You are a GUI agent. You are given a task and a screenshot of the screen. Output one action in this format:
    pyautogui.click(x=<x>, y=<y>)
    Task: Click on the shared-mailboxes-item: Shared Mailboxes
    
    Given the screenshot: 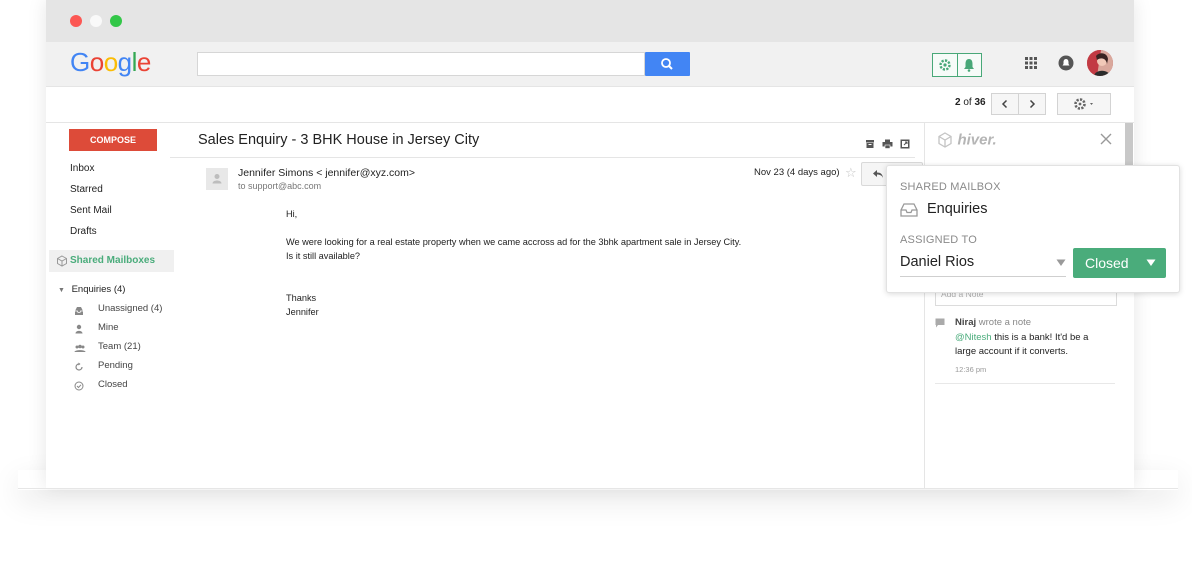 What is the action you would take?
    pyautogui.click(x=111, y=261)
    